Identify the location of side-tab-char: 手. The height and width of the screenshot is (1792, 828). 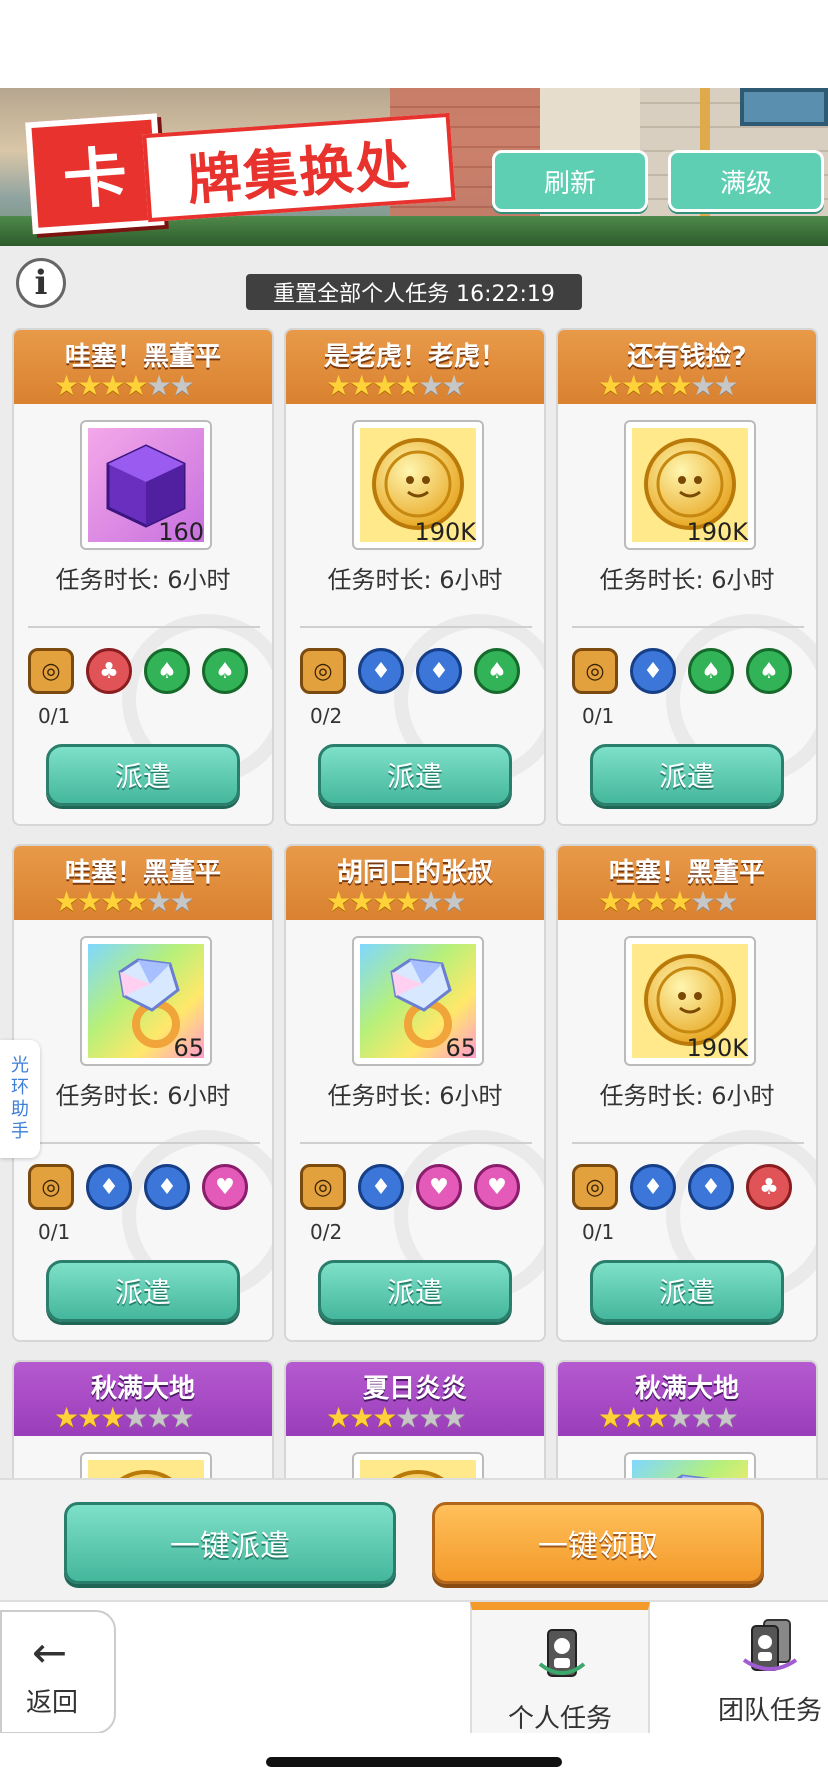
(20, 1131).